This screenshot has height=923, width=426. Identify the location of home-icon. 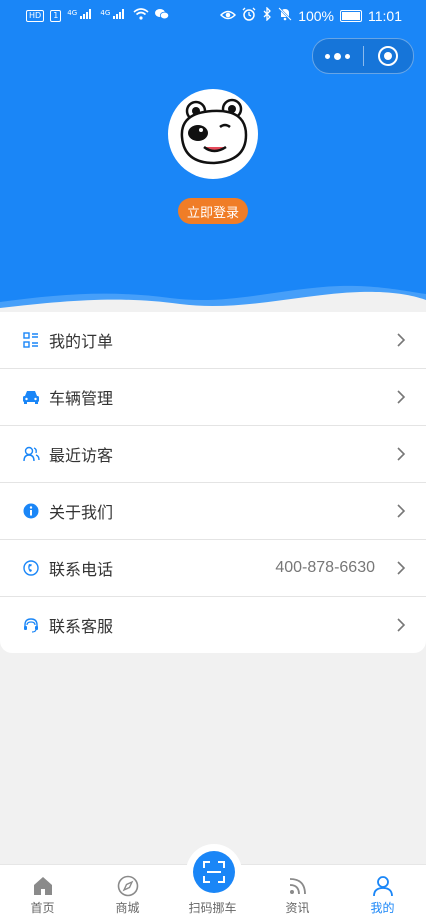
(42, 886).